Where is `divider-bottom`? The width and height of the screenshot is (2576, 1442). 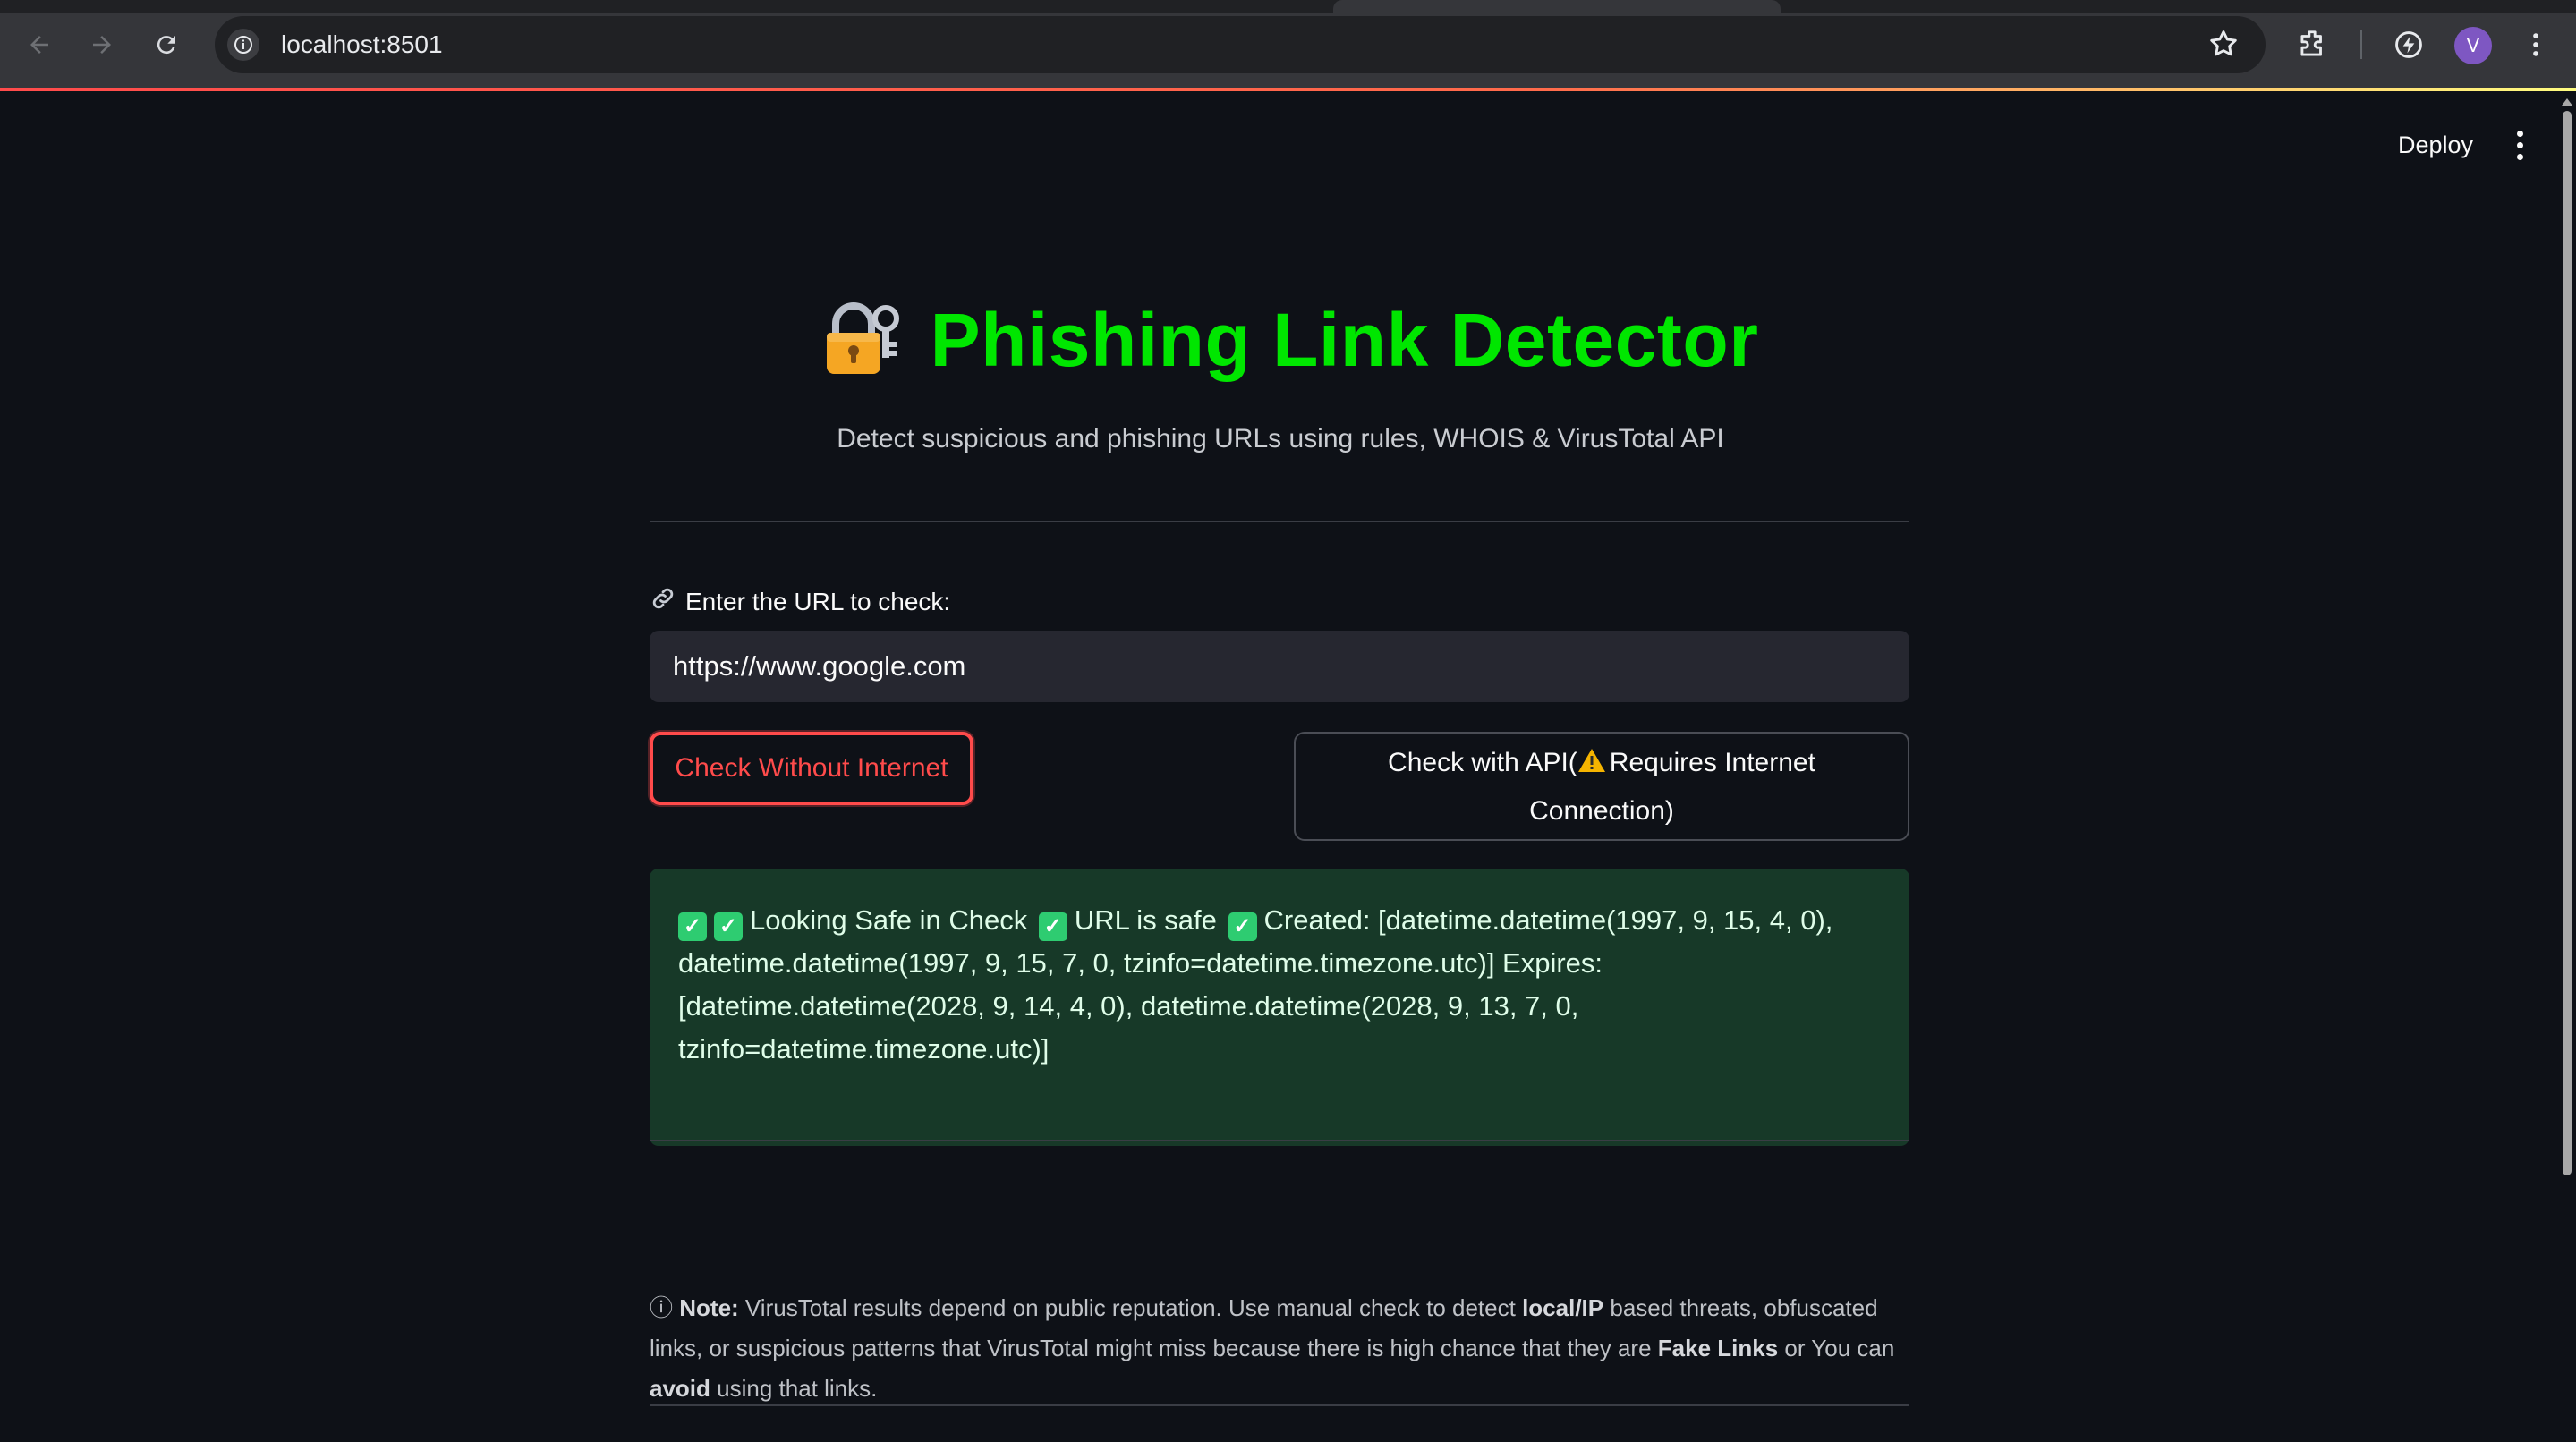 divider-bottom is located at coordinates (1279, 1405).